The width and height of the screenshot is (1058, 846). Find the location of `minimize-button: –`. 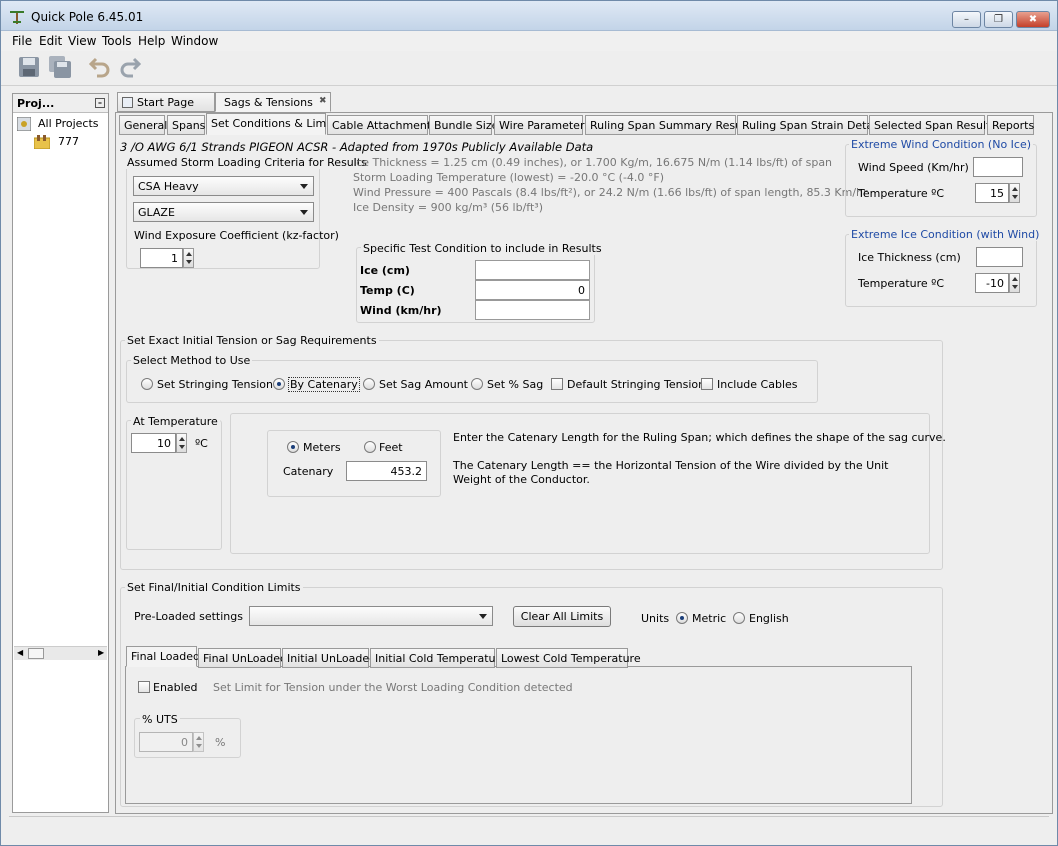

minimize-button: – is located at coordinates (966, 19).